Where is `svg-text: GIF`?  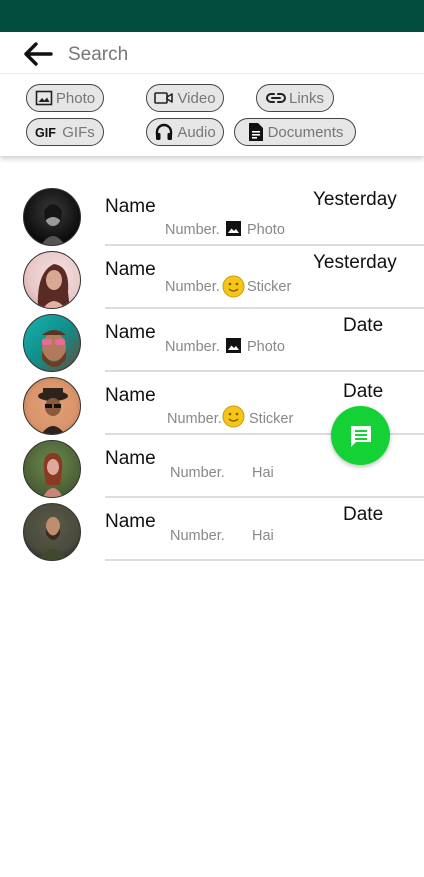 svg-text: GIF is located at coordinates (45, 132).